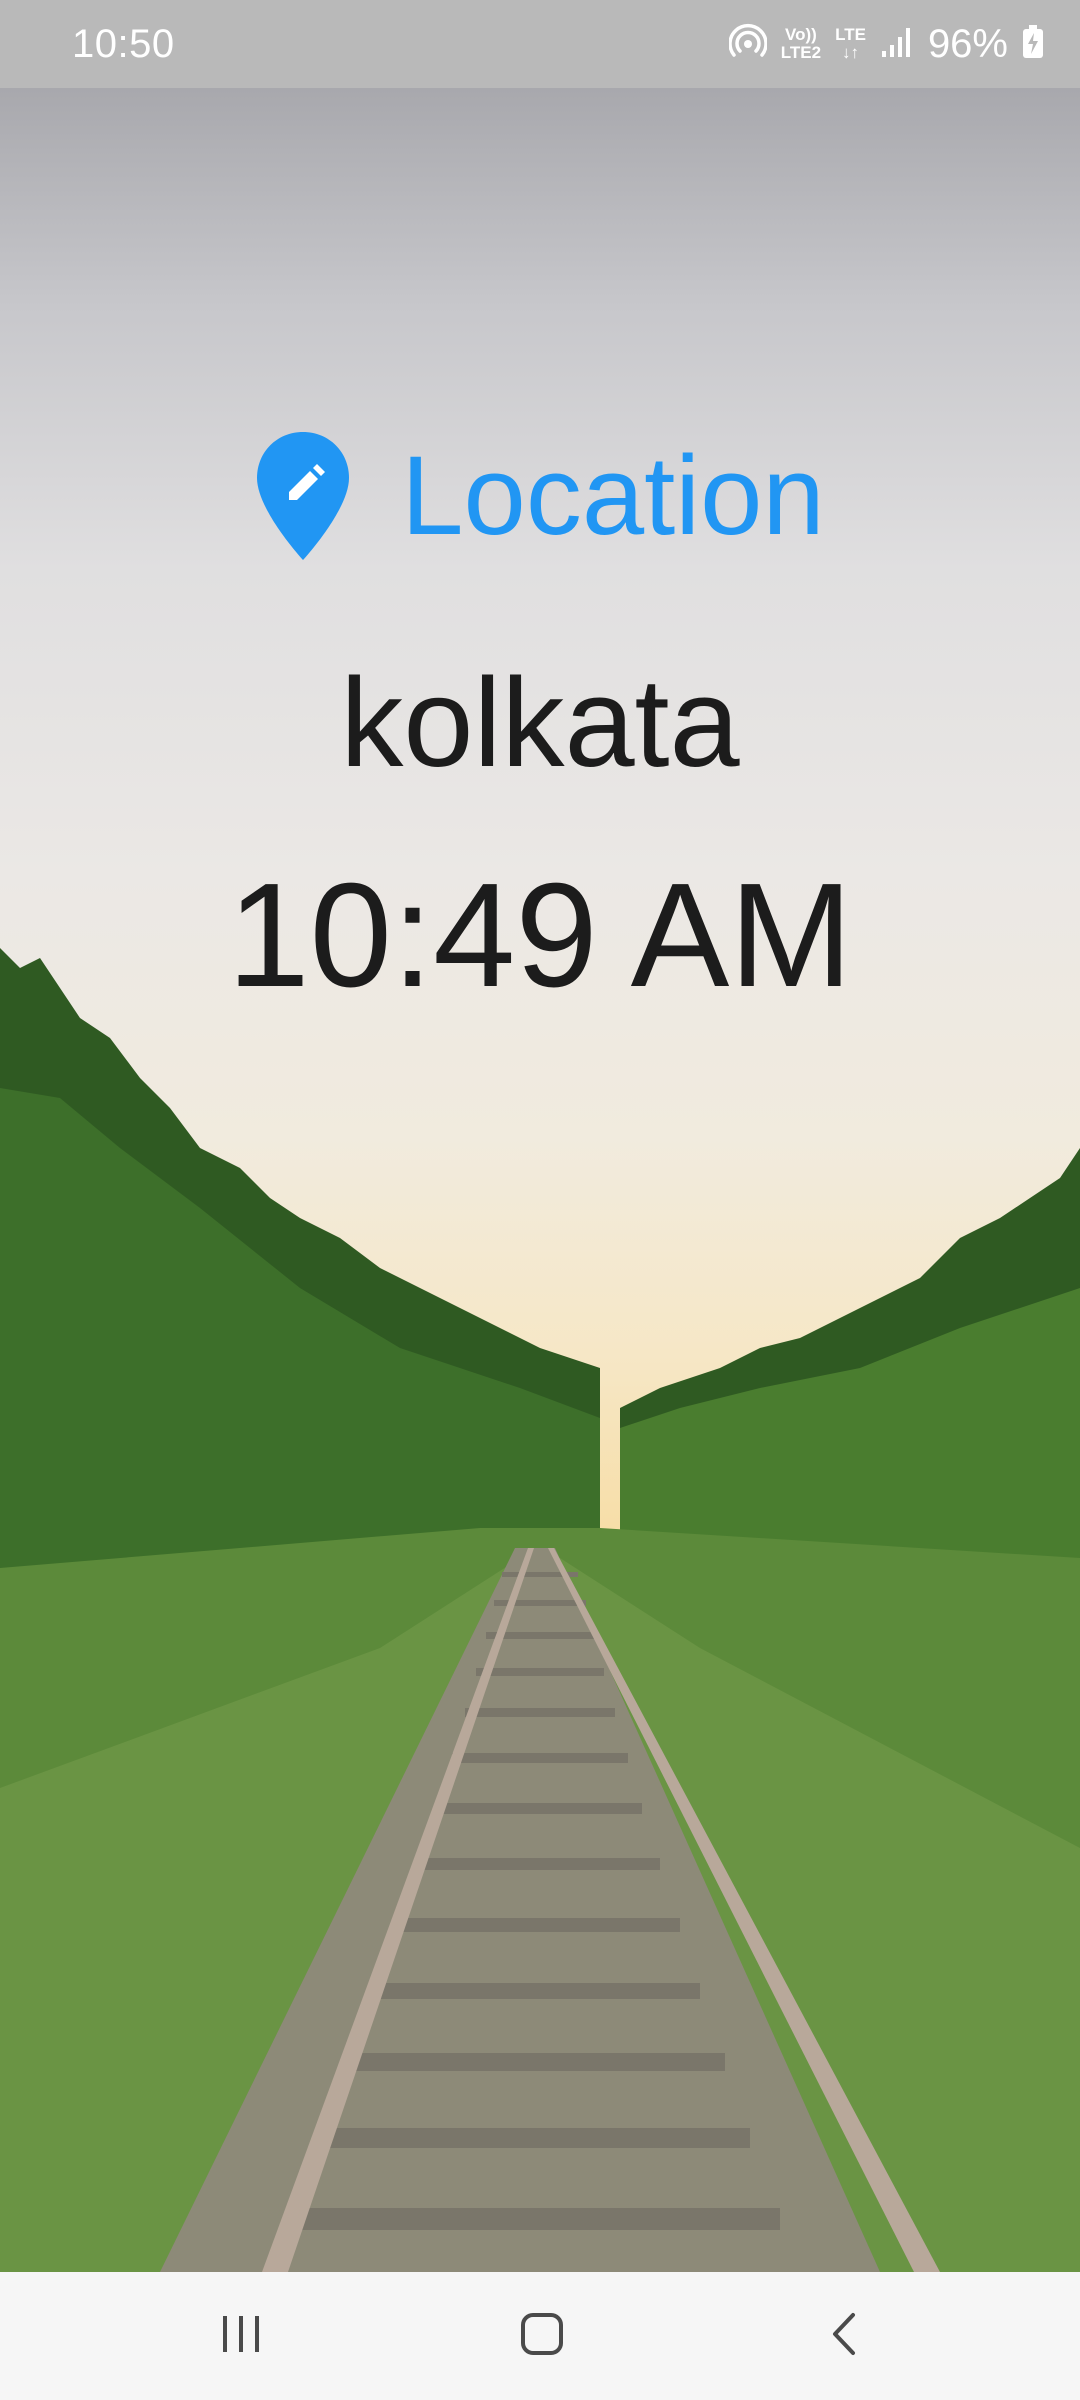 This screenshot has height=2400, width=1080. Describe the element at coordinates (303, 496) in the screenshot. I see `location-pin-edit-icon` at that location.